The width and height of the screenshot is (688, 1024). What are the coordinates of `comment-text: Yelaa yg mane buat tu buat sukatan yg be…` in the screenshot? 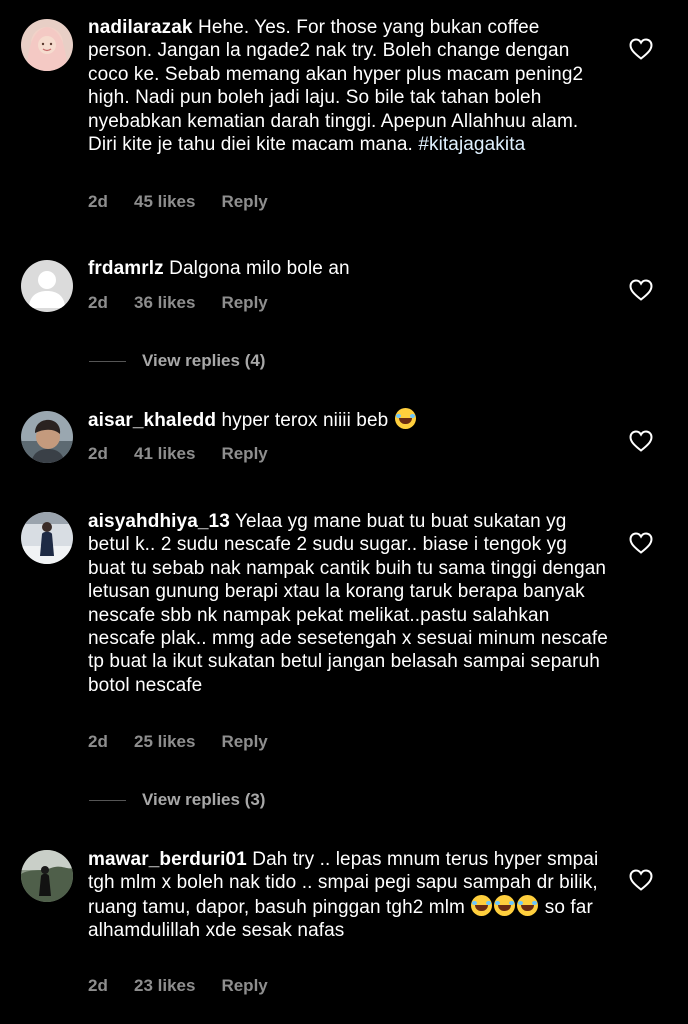 It's located at (348, 603).